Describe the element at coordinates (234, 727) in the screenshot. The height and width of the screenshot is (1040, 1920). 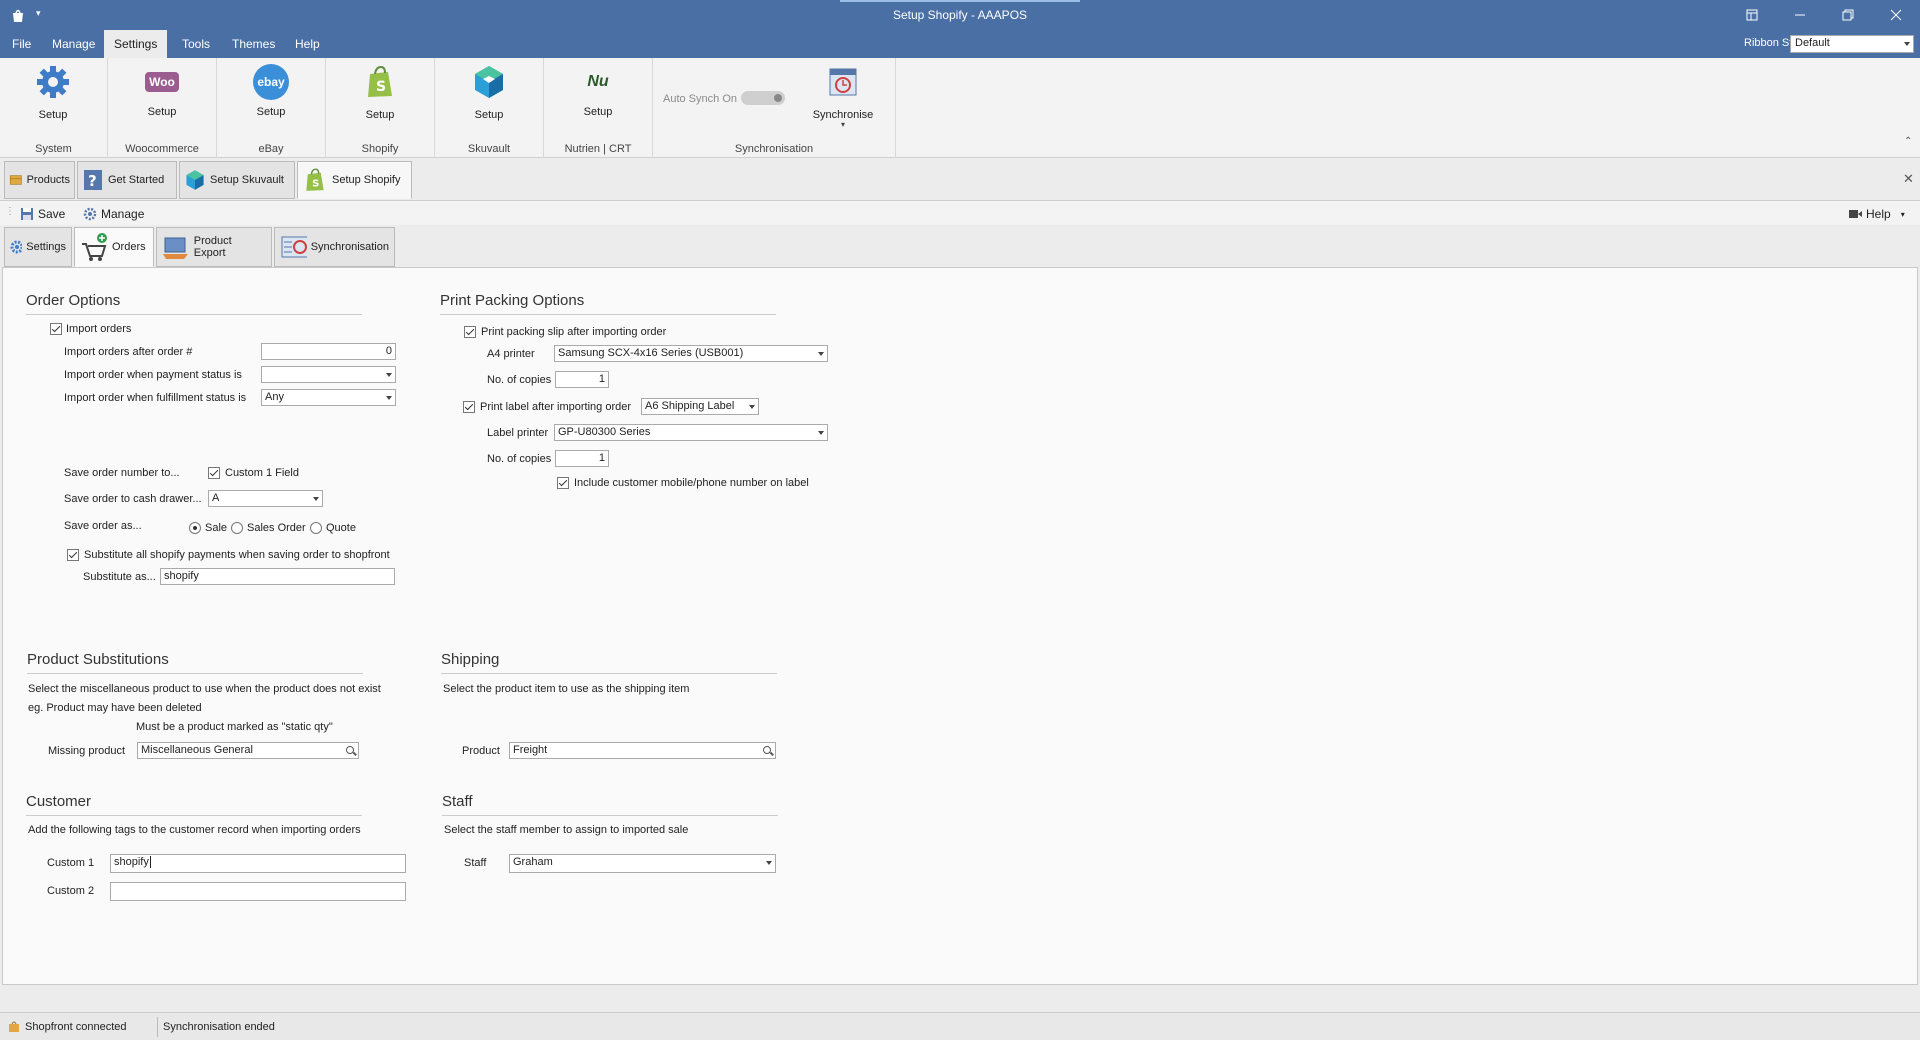
I see `static-qty-note: Must be a product marked as "static qty"` at that location.